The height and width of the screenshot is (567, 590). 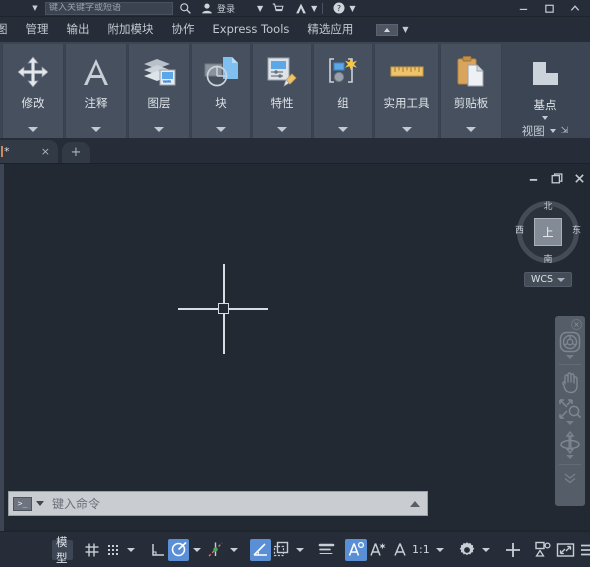 I want to click on panel-button-utilities: 实用工具, so click(x=406, y=82).